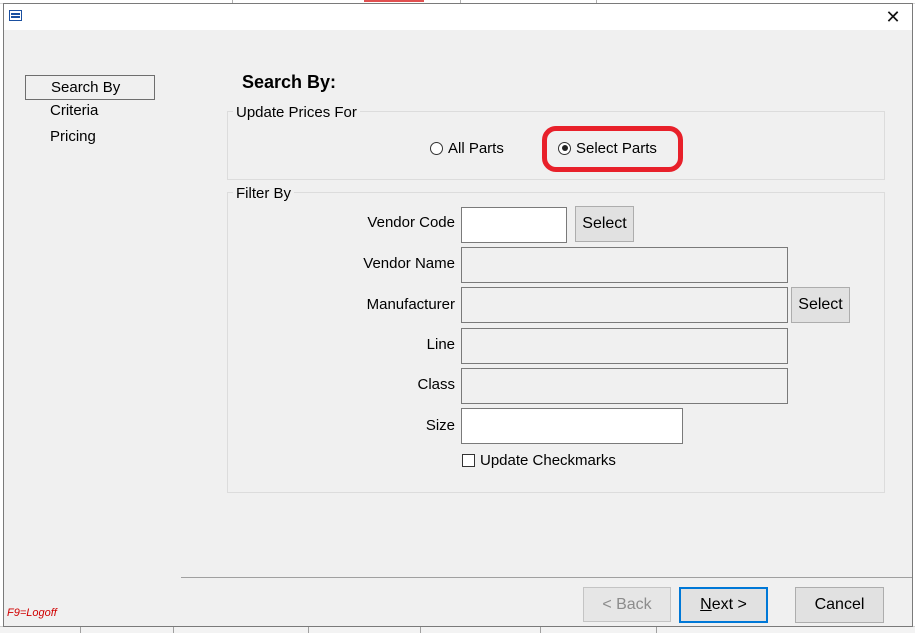 The height and width of the screenshot is (633, 915). I want to click on line-field, so click(624, 346).